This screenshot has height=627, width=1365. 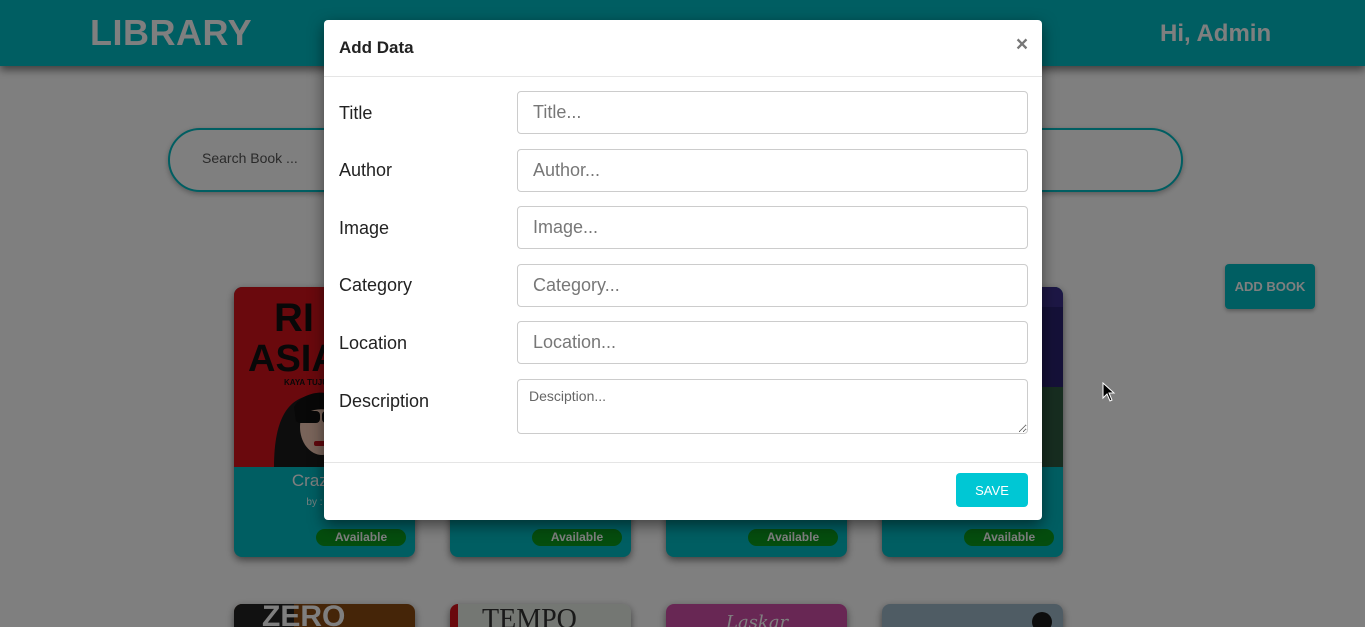 What do you see at coordinates (1022, 45) in the screenshot?
I see `close-icon: ×` at bounding box center [1022, 45].